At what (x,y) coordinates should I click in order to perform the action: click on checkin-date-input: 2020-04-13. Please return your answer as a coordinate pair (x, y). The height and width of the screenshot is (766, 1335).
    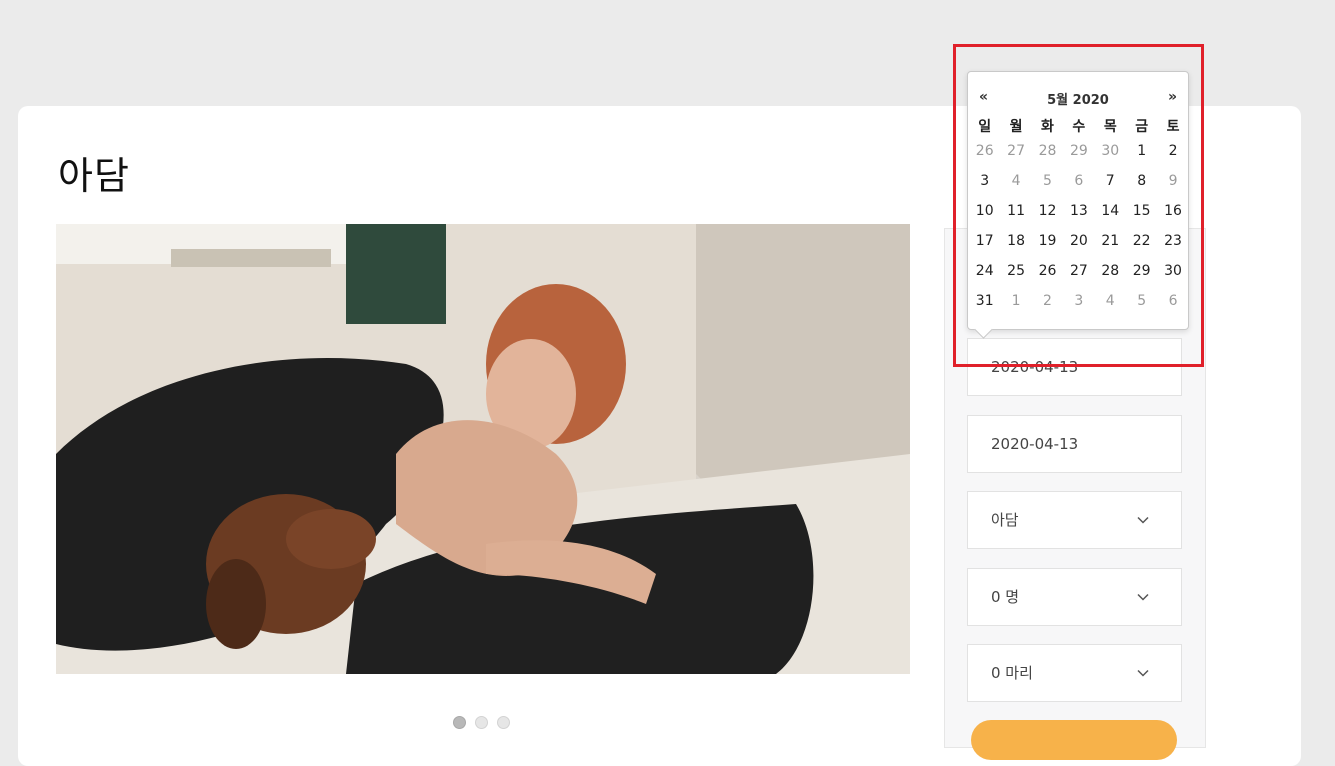
    Looking at the image, I should click on (1074, 367).